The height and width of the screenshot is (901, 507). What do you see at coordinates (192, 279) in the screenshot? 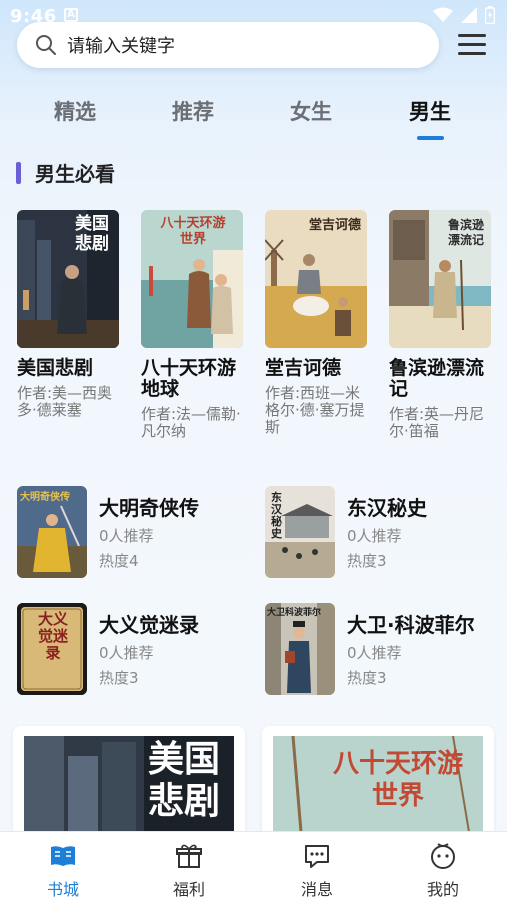
I see `book-cover: 八十天环游世界` at bounding box center [192, 279].